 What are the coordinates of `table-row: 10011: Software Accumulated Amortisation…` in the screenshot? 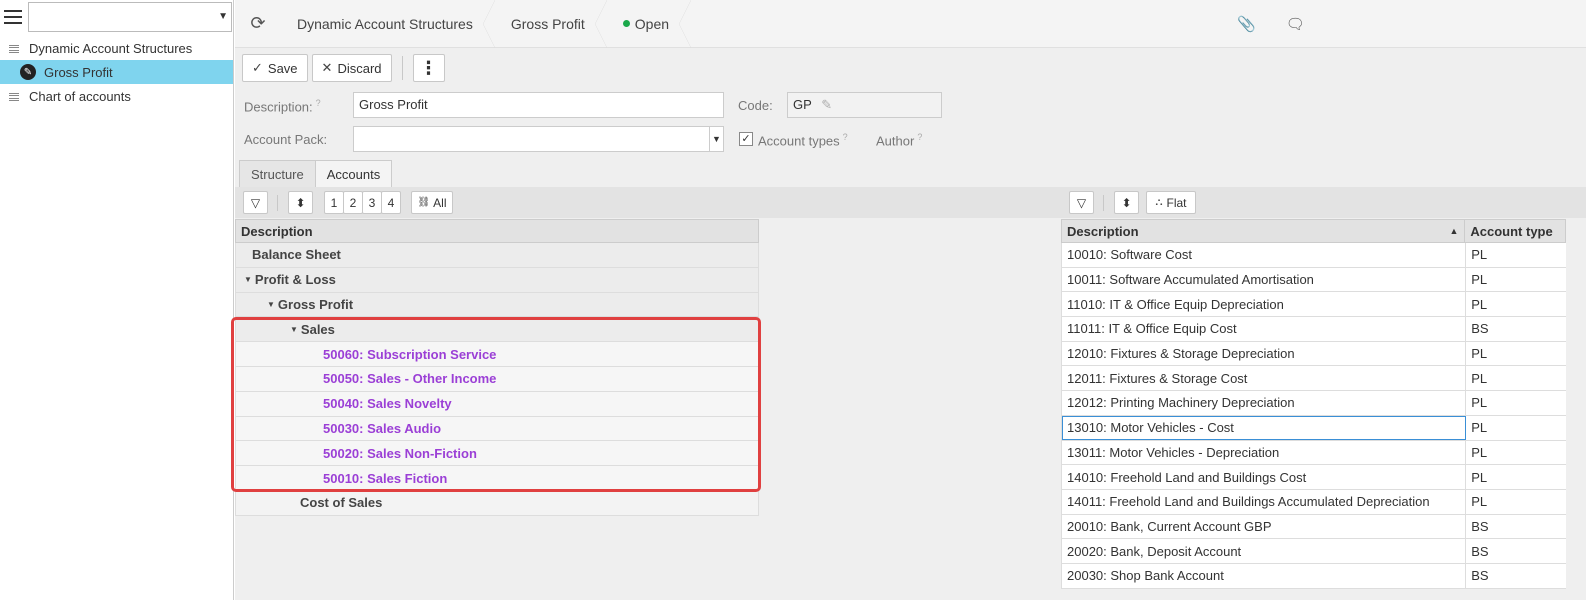 It's located at (1313, 280).